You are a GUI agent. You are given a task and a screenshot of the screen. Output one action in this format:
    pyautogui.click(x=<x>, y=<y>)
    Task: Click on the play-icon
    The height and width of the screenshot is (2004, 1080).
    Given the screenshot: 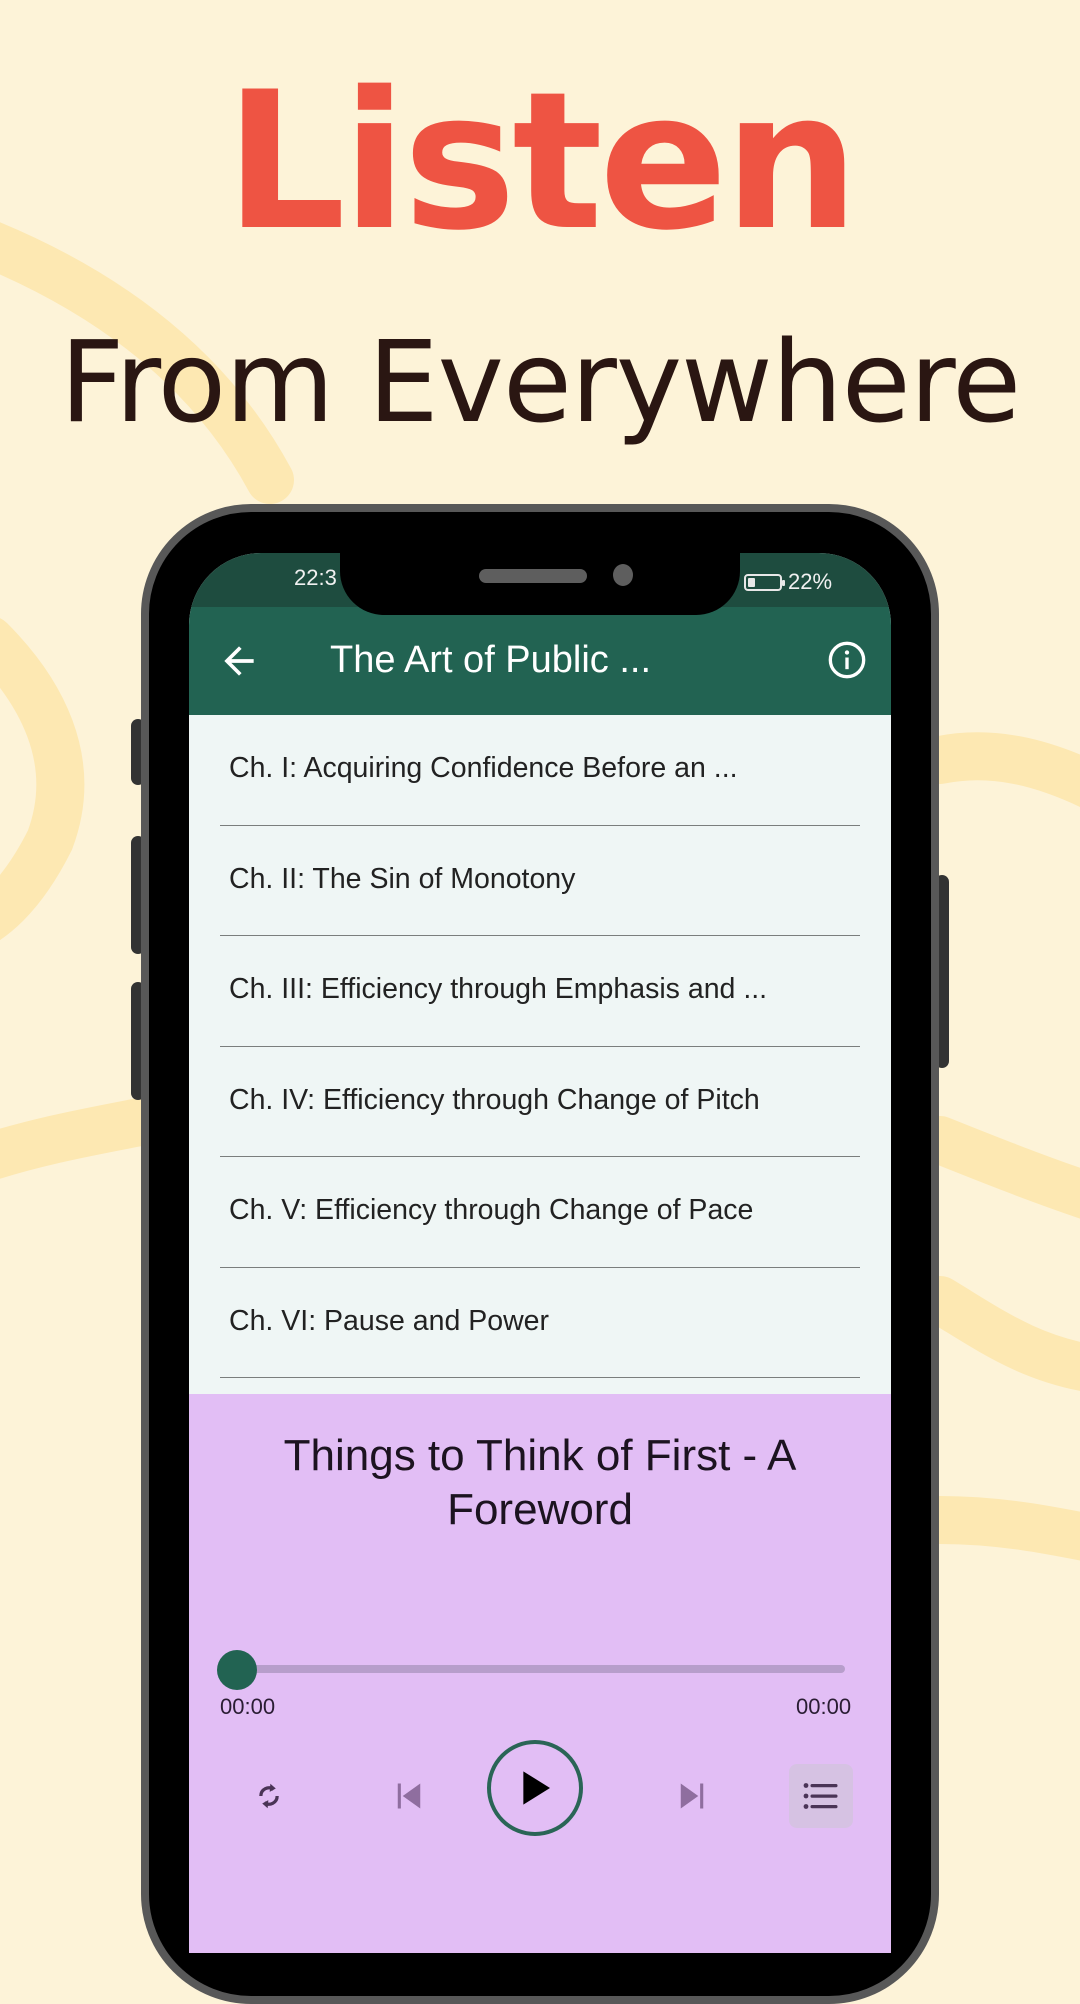 What is the action you would take?
    pyautogui.click(x=536, y=1788)
    